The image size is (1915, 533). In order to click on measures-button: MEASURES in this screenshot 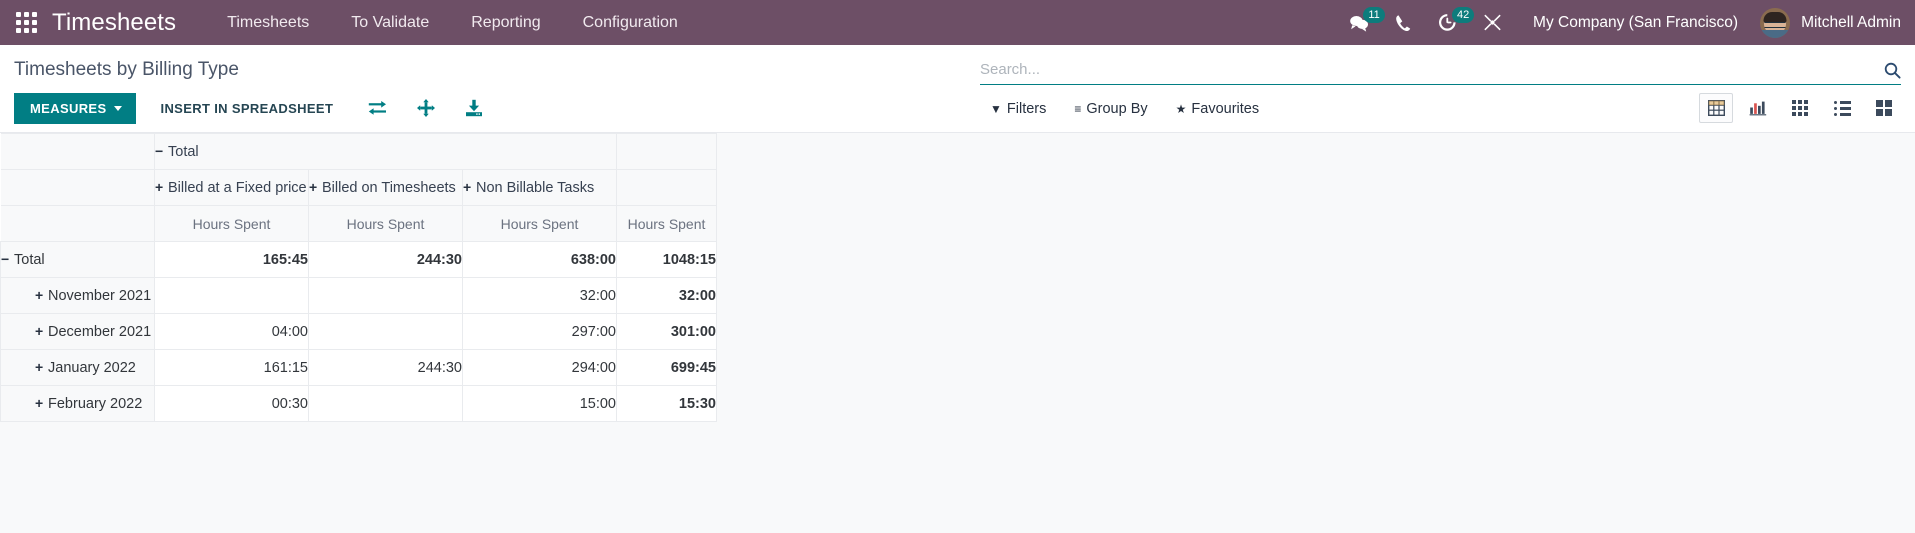, I will do `click(75, 108)`.